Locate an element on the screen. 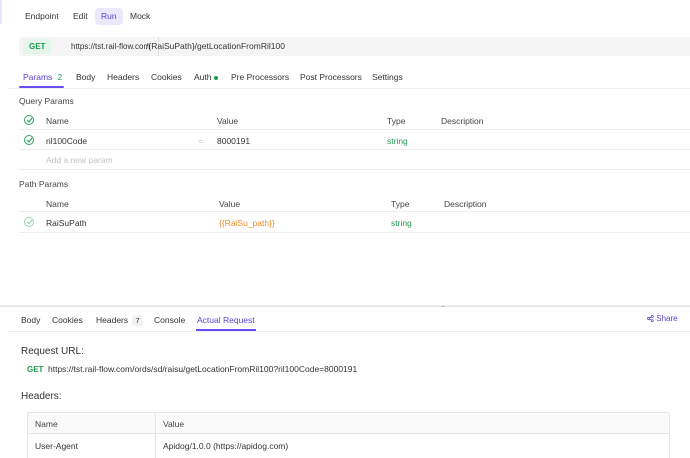 This screenshot has height=458, width=690. add-param-input: Add a new param is located at coordinates (79, 160).